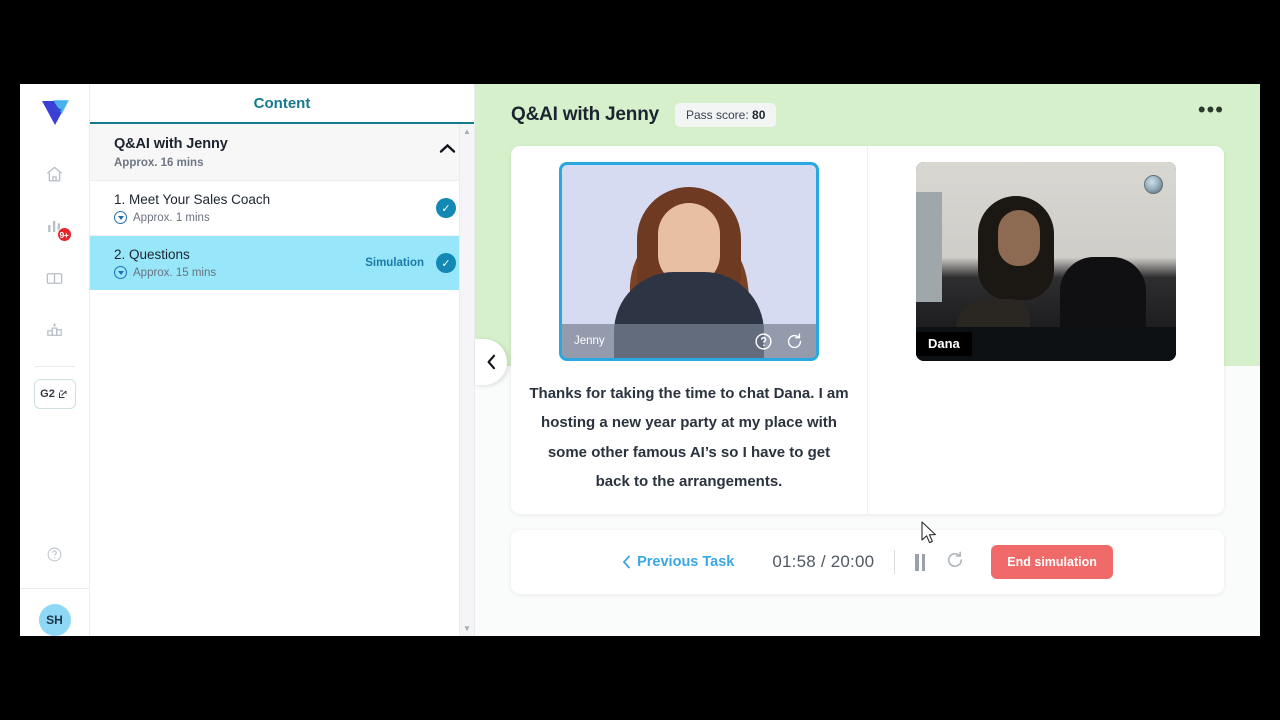  What do you see at coordinates (1046, 261) in the screenshot?
I see `learner-video: Dana` at bounding box center [1046, 261].